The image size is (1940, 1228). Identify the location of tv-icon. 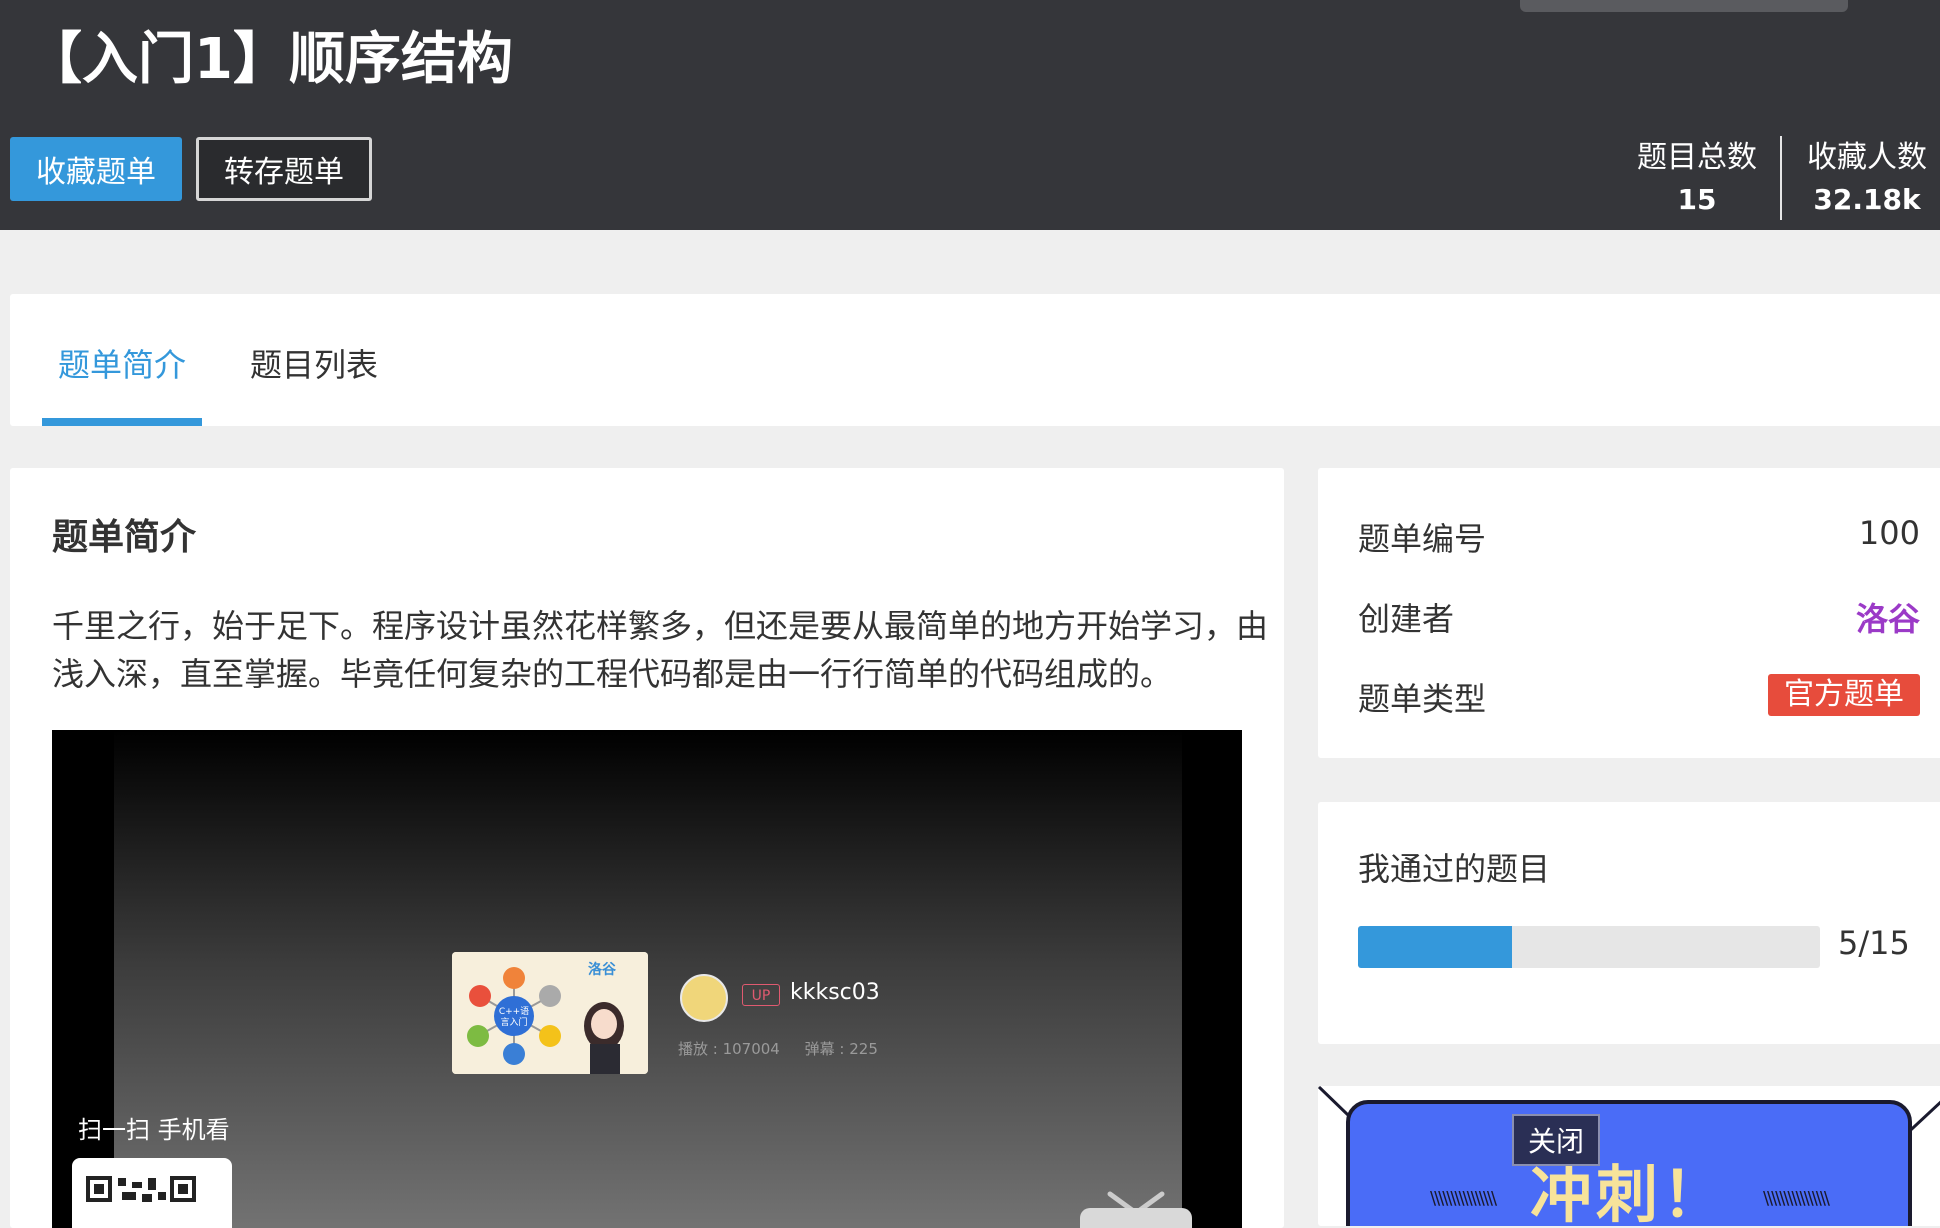
(1135, 1209).